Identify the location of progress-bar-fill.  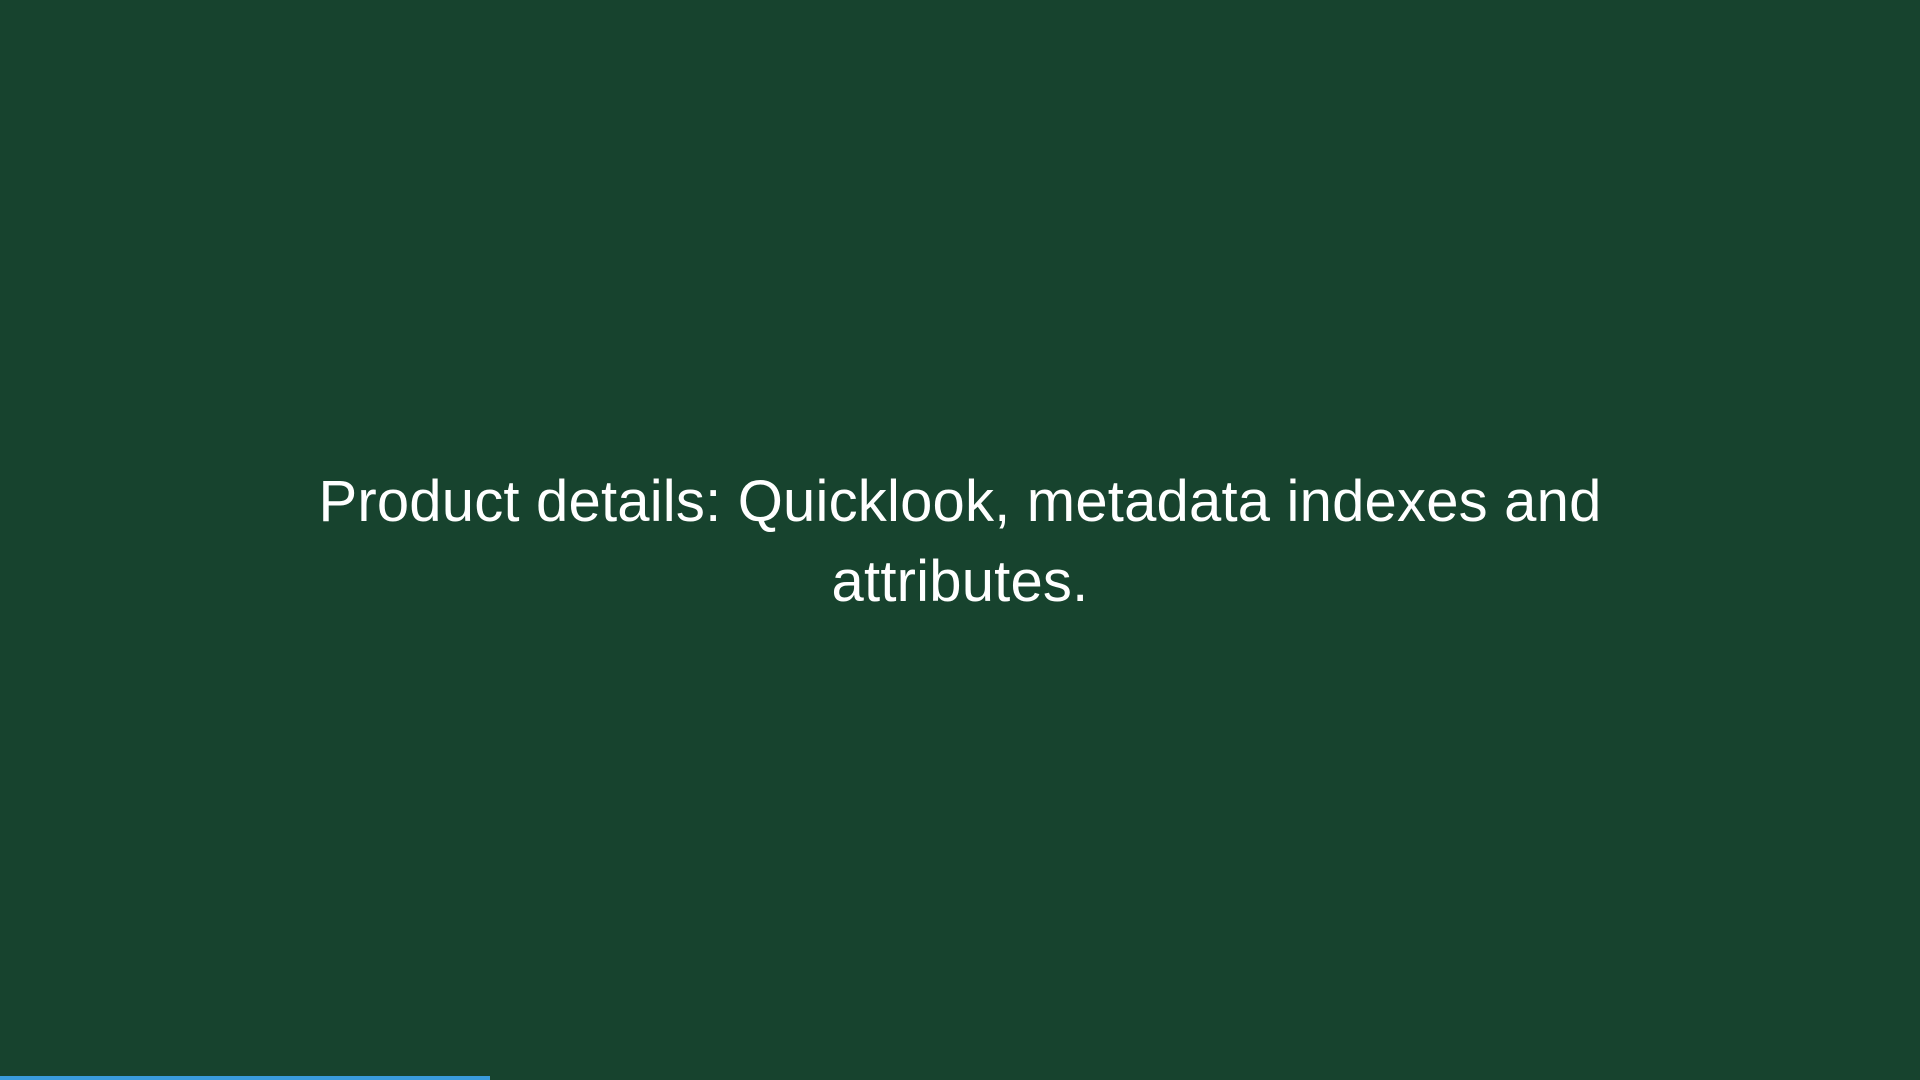
(245, 1078).